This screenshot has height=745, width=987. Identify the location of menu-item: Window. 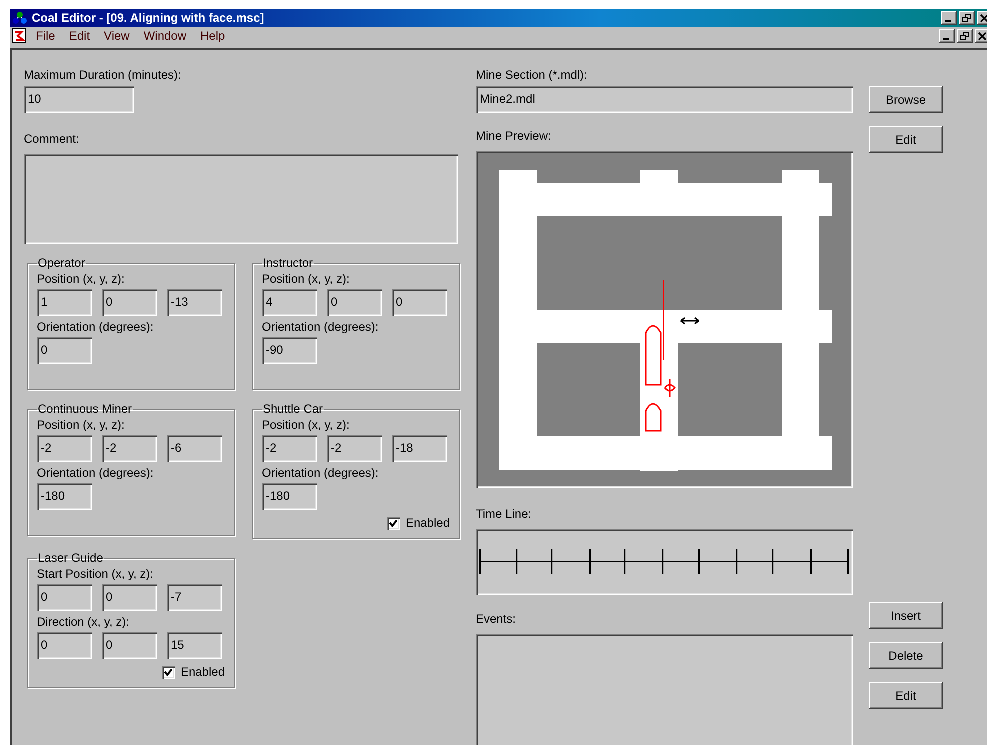
(165, 36).